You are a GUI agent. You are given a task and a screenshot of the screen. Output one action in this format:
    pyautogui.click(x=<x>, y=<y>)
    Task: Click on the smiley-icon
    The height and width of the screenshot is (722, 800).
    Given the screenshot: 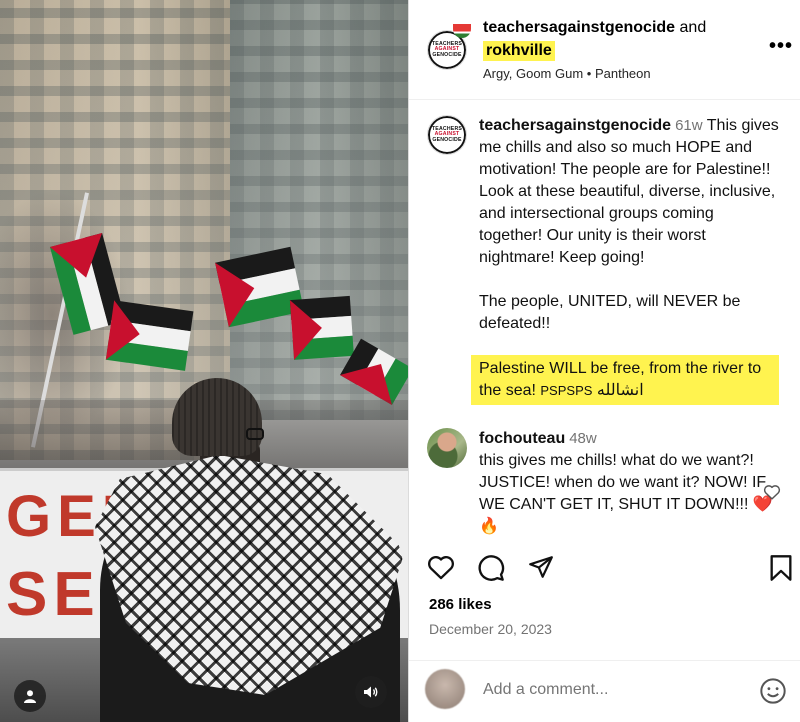 What is the action you would take?
    pyautogui.click(x=773, y=691)
    